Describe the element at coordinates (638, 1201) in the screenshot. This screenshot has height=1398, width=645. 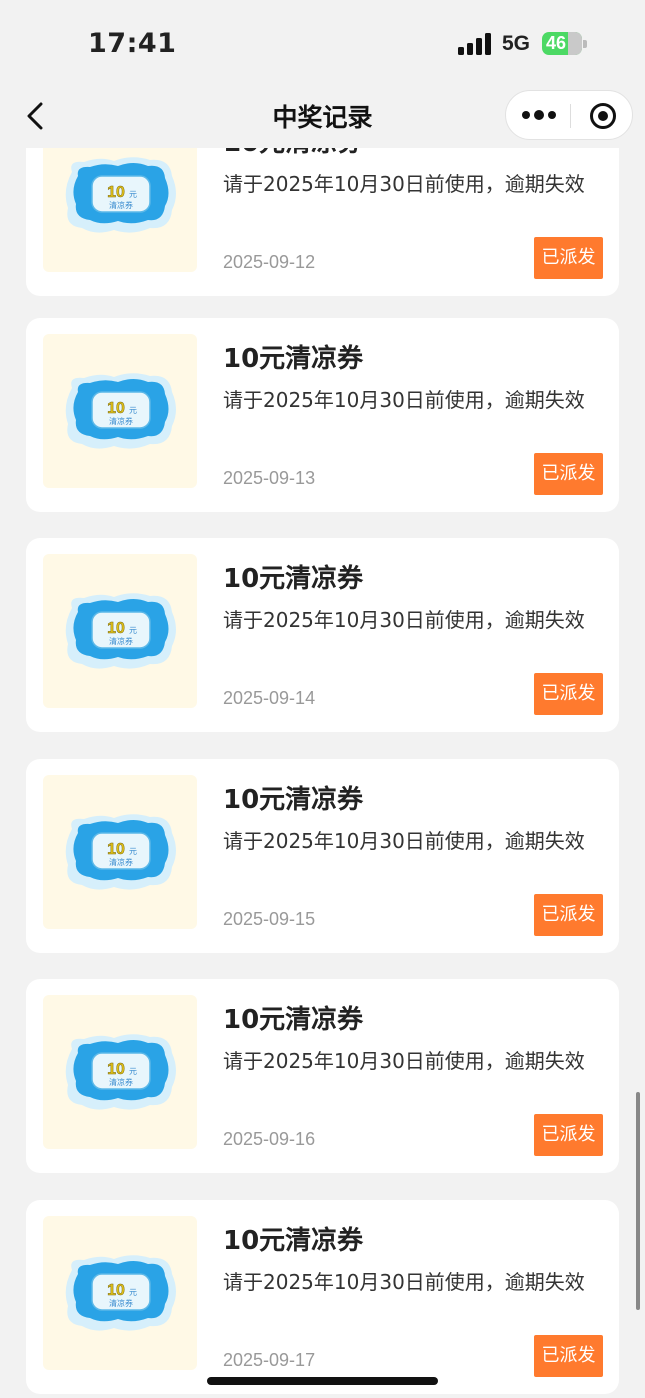
I see `scrollbar` at that location.